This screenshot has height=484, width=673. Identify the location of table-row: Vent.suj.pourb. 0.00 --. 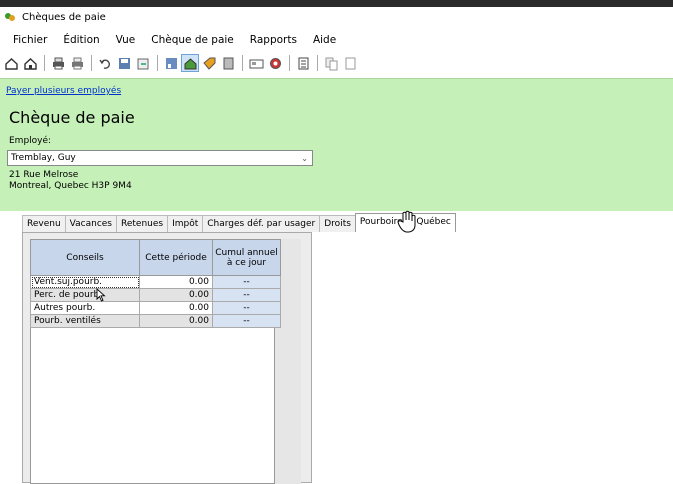
(155, 282).